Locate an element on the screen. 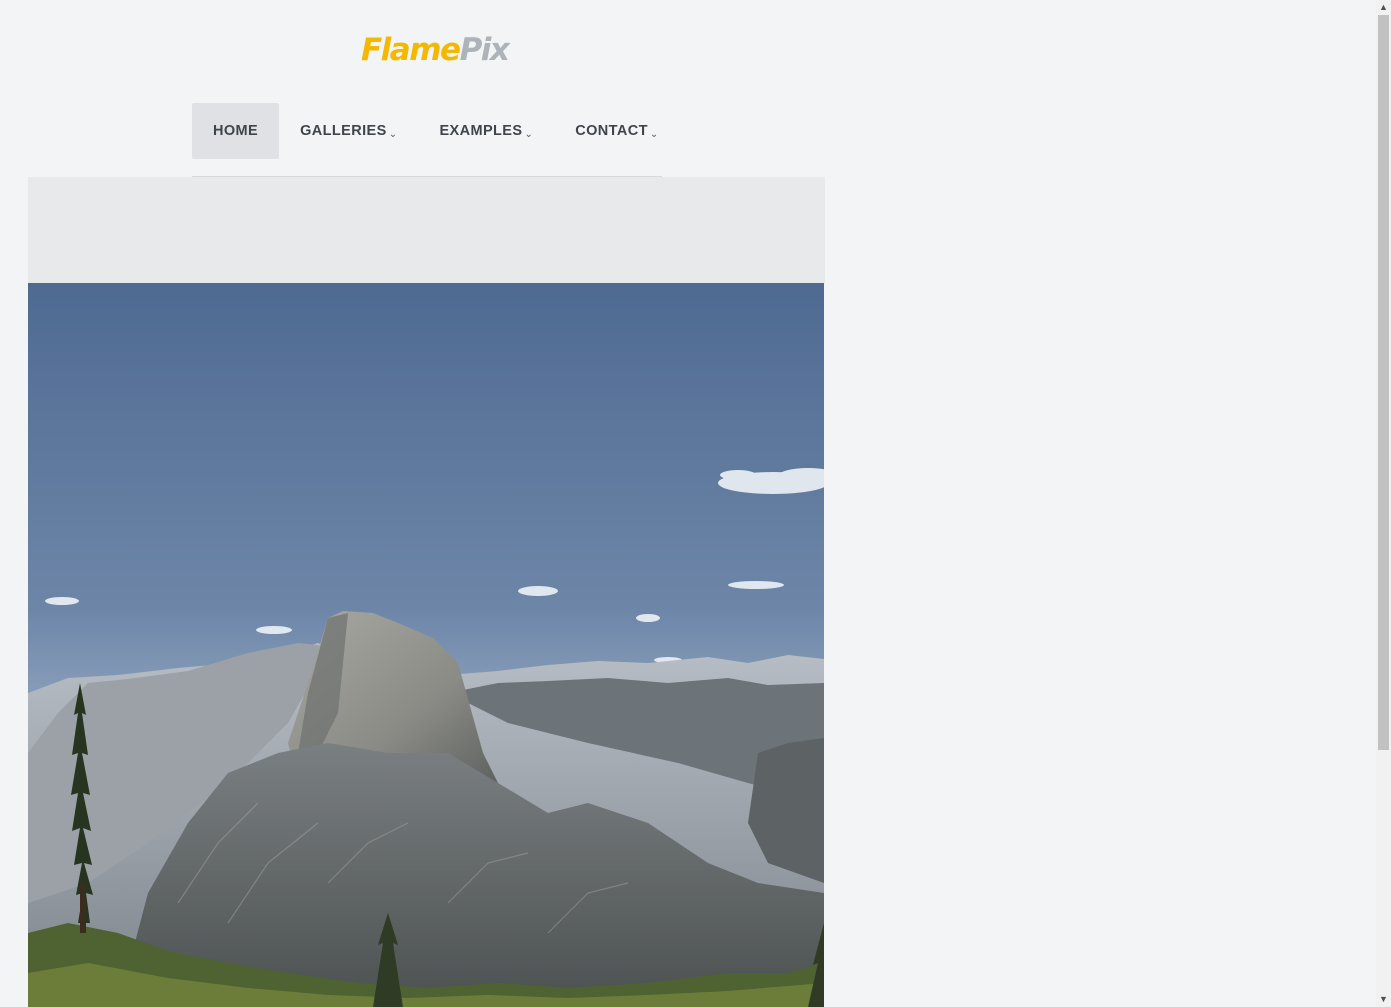 This screenshot has width=1391, height=1007. nav-item-examples: EXAMPLES ⌄ is located at coordinates (486, 131).